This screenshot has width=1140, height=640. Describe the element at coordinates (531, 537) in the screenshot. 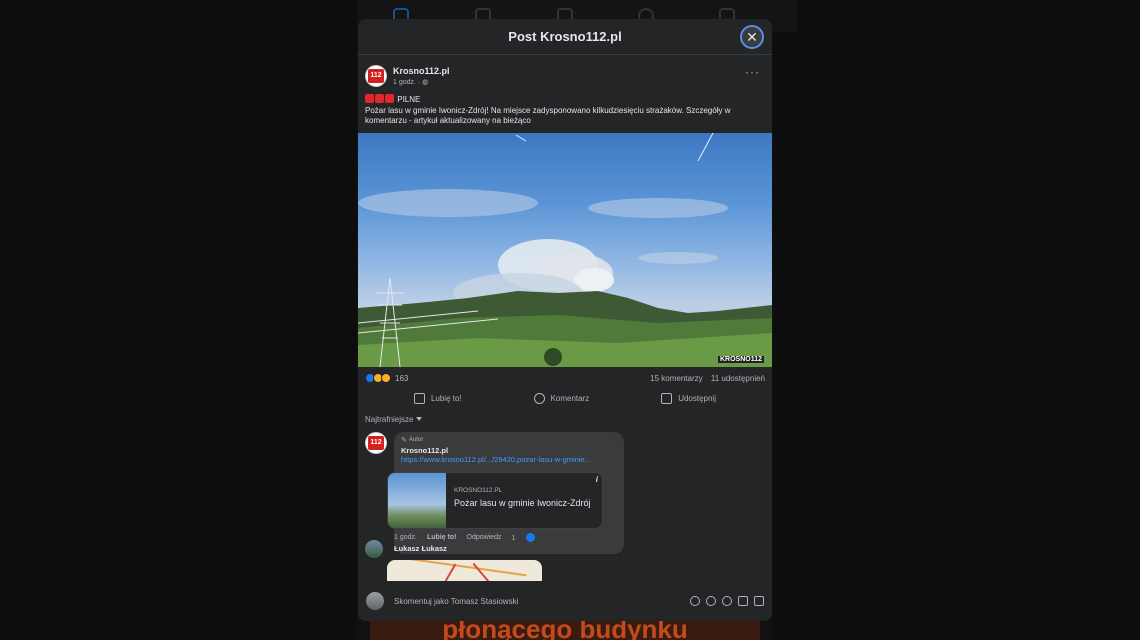

I see `like-reaction-icon` at that location.